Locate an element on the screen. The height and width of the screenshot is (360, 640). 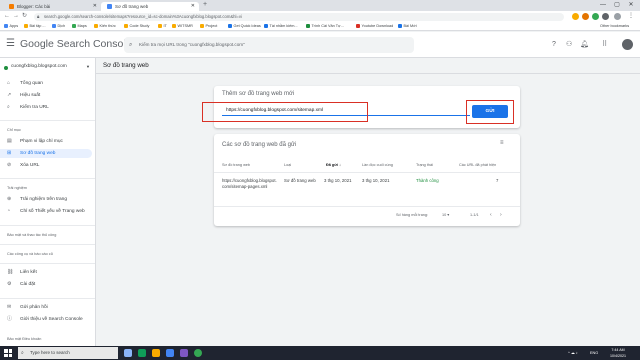
bookmark-item: Kiến thức is located at coordinates (105, 26).